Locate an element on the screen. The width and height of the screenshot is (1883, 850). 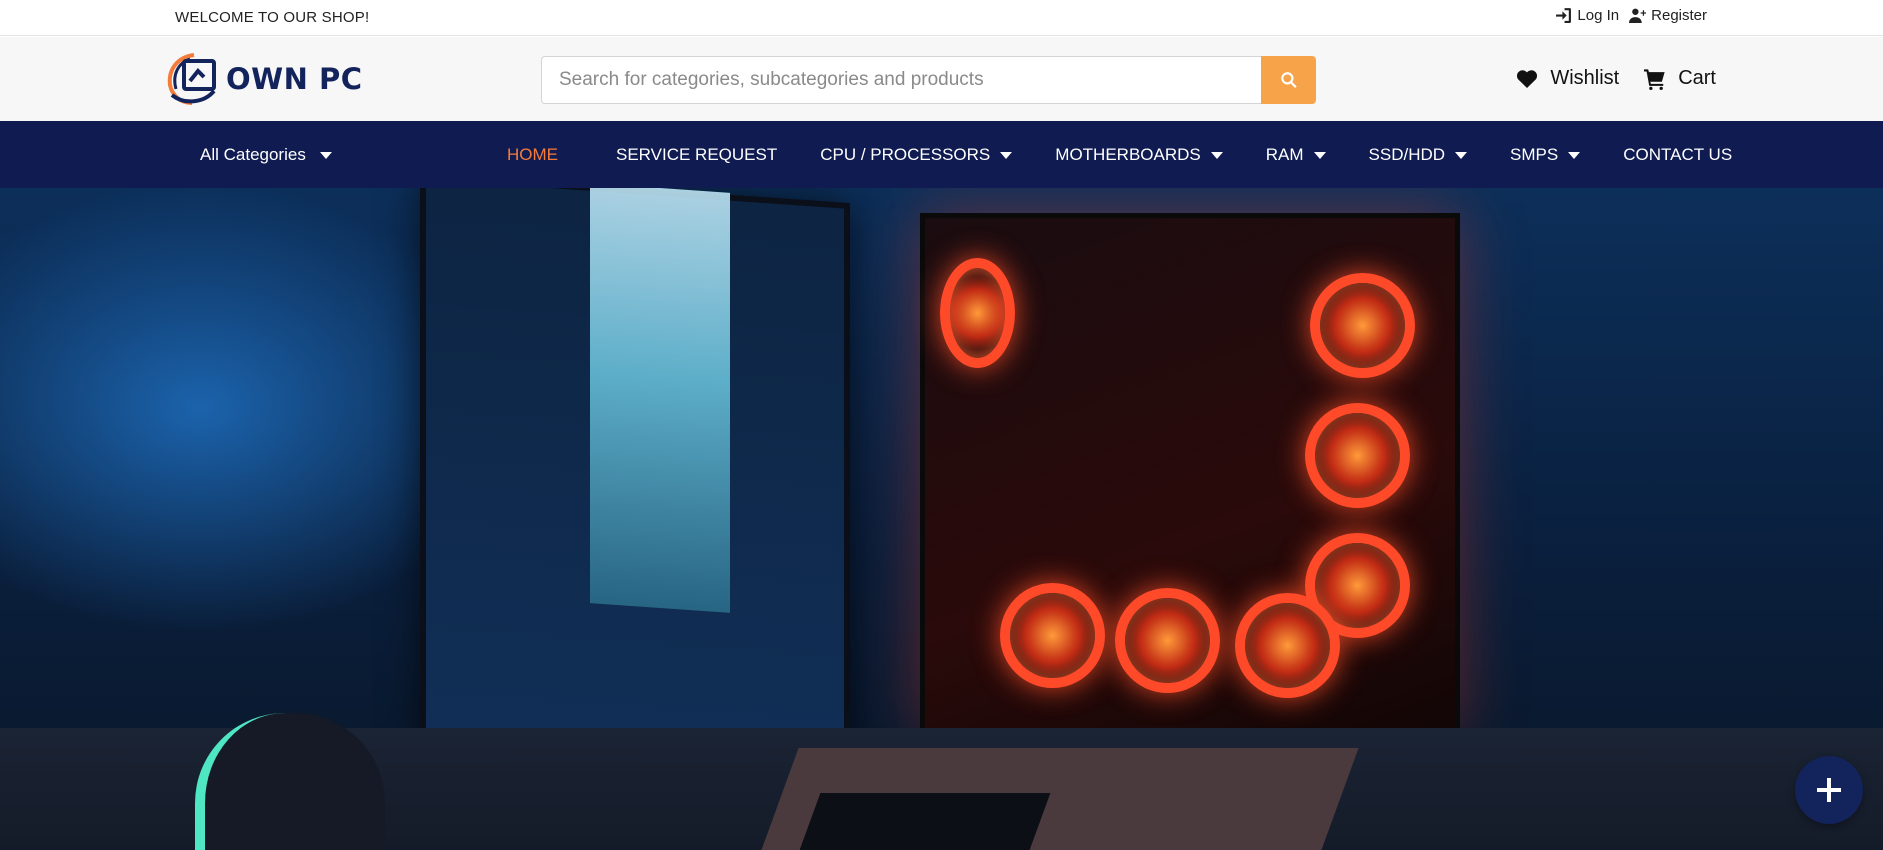
search-button is located at coordinates (1288, 80).